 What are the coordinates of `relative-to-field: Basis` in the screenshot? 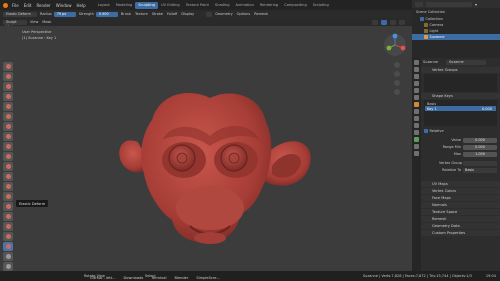 It's located at (480, 170).